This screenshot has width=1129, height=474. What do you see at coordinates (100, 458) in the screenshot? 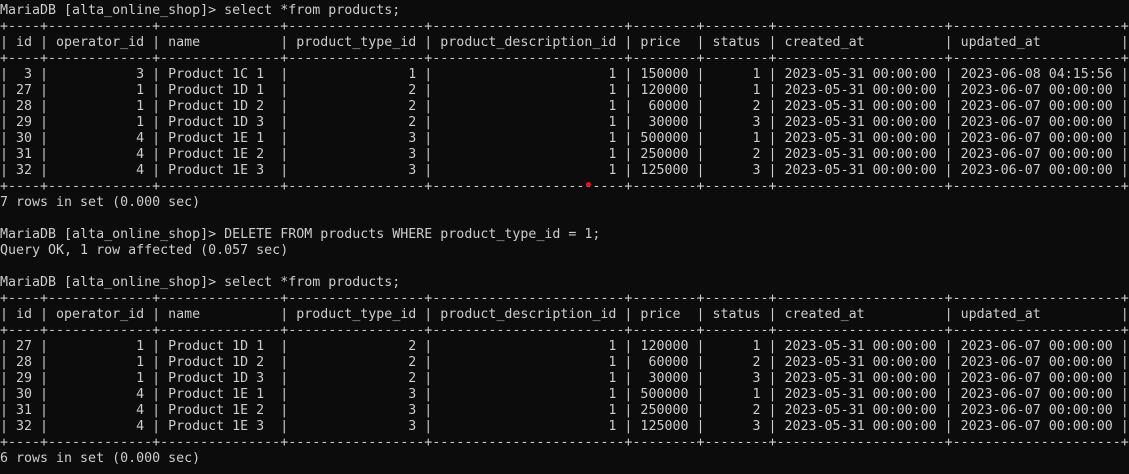
I see `result-summary-line: 6 rows in set (0.000 sec)` at bounding box center [100, 458].